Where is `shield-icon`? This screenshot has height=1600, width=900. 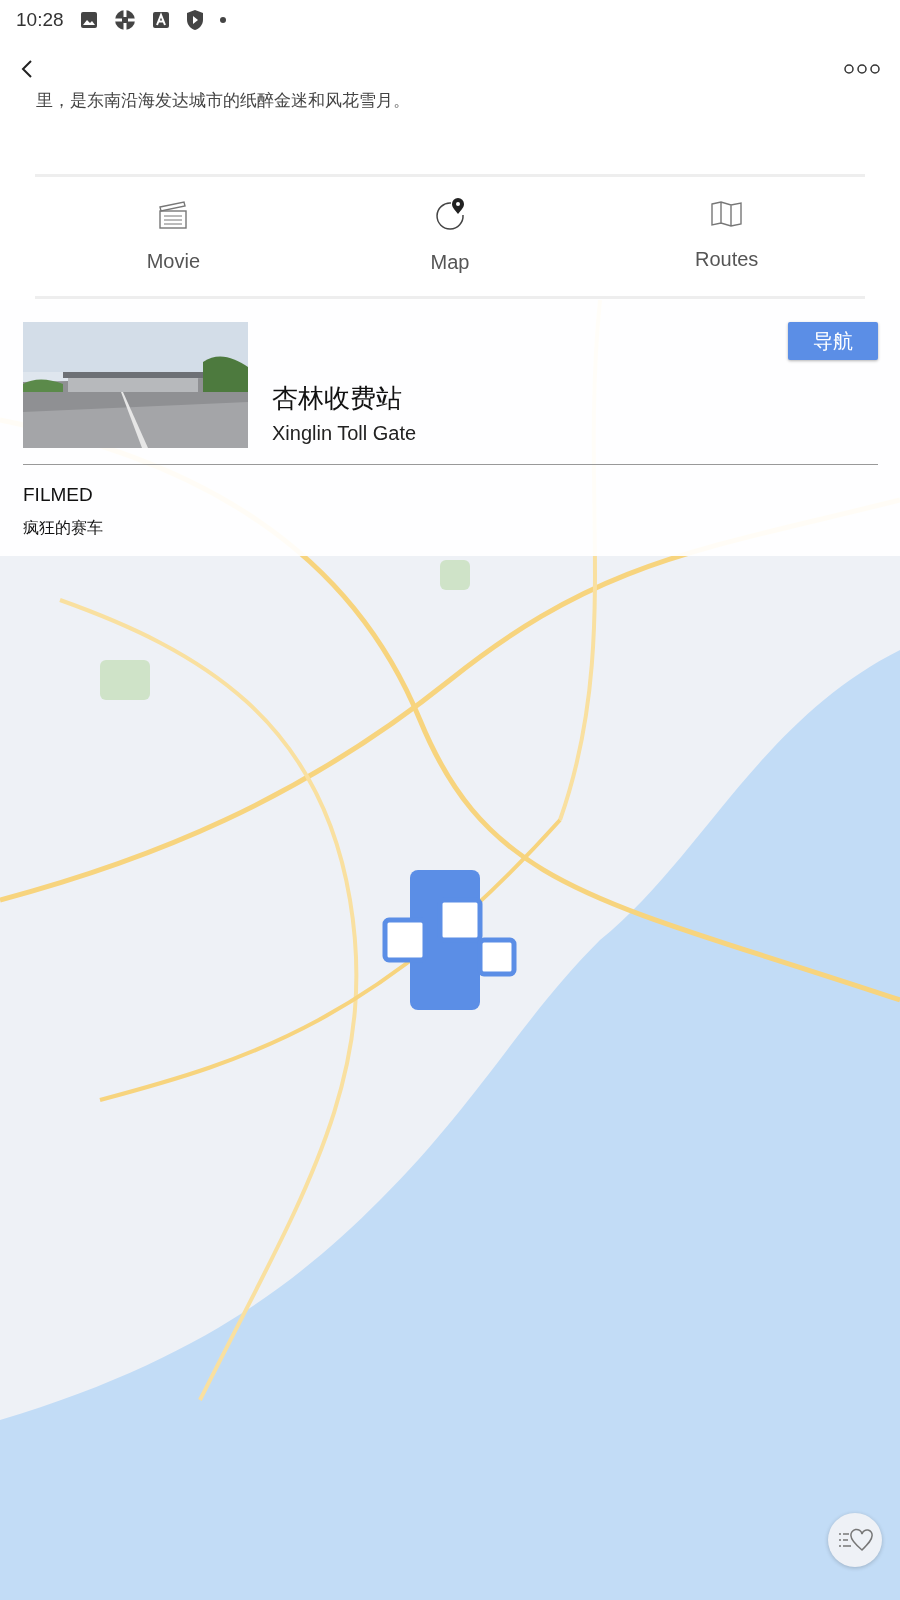 shield-icon is located at coordinates (194, 20).